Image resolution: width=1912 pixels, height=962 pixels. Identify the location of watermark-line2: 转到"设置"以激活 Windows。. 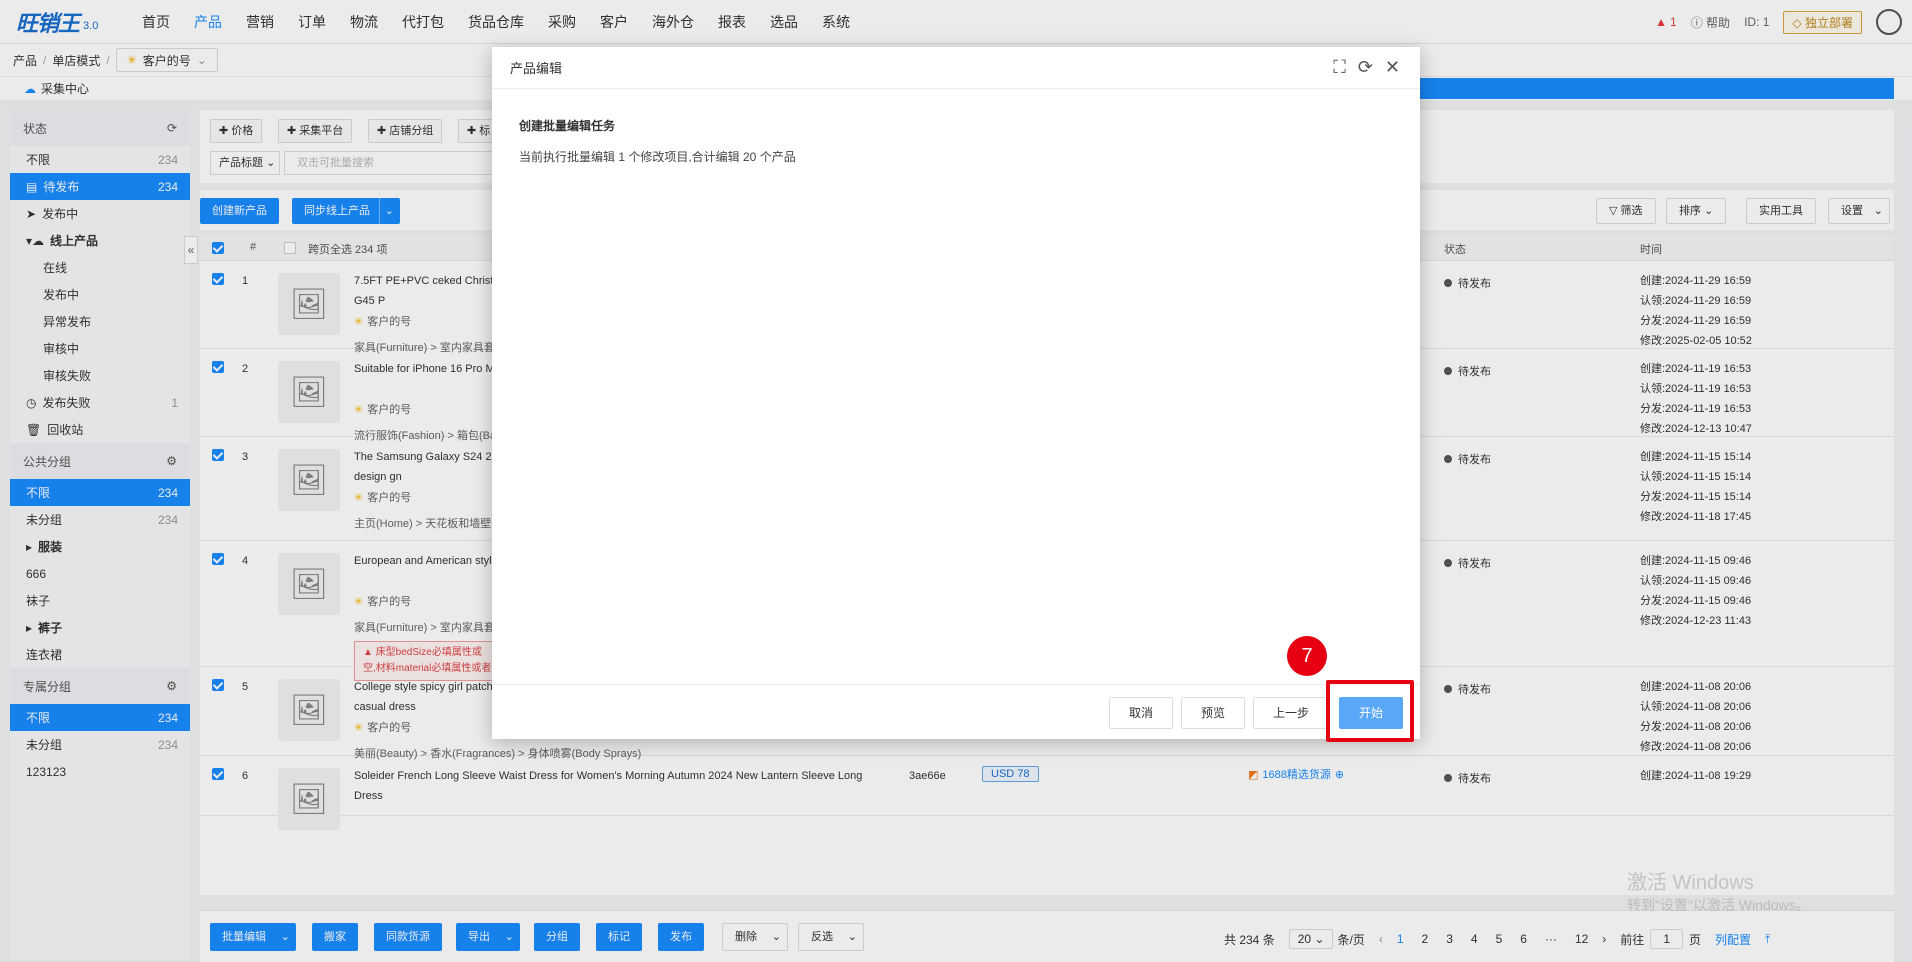
(1718, 905).